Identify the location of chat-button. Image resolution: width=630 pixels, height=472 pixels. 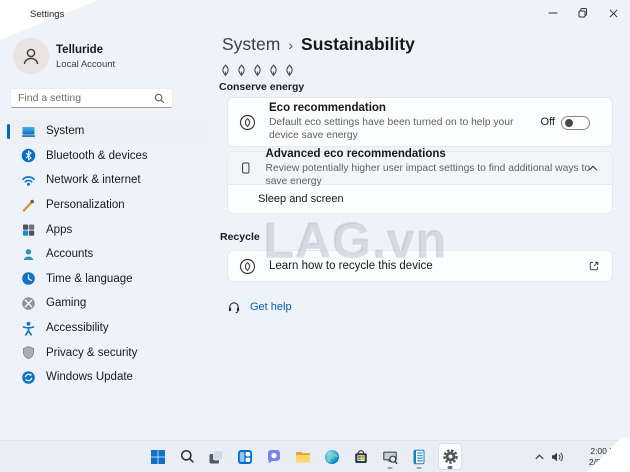
(274, 456).